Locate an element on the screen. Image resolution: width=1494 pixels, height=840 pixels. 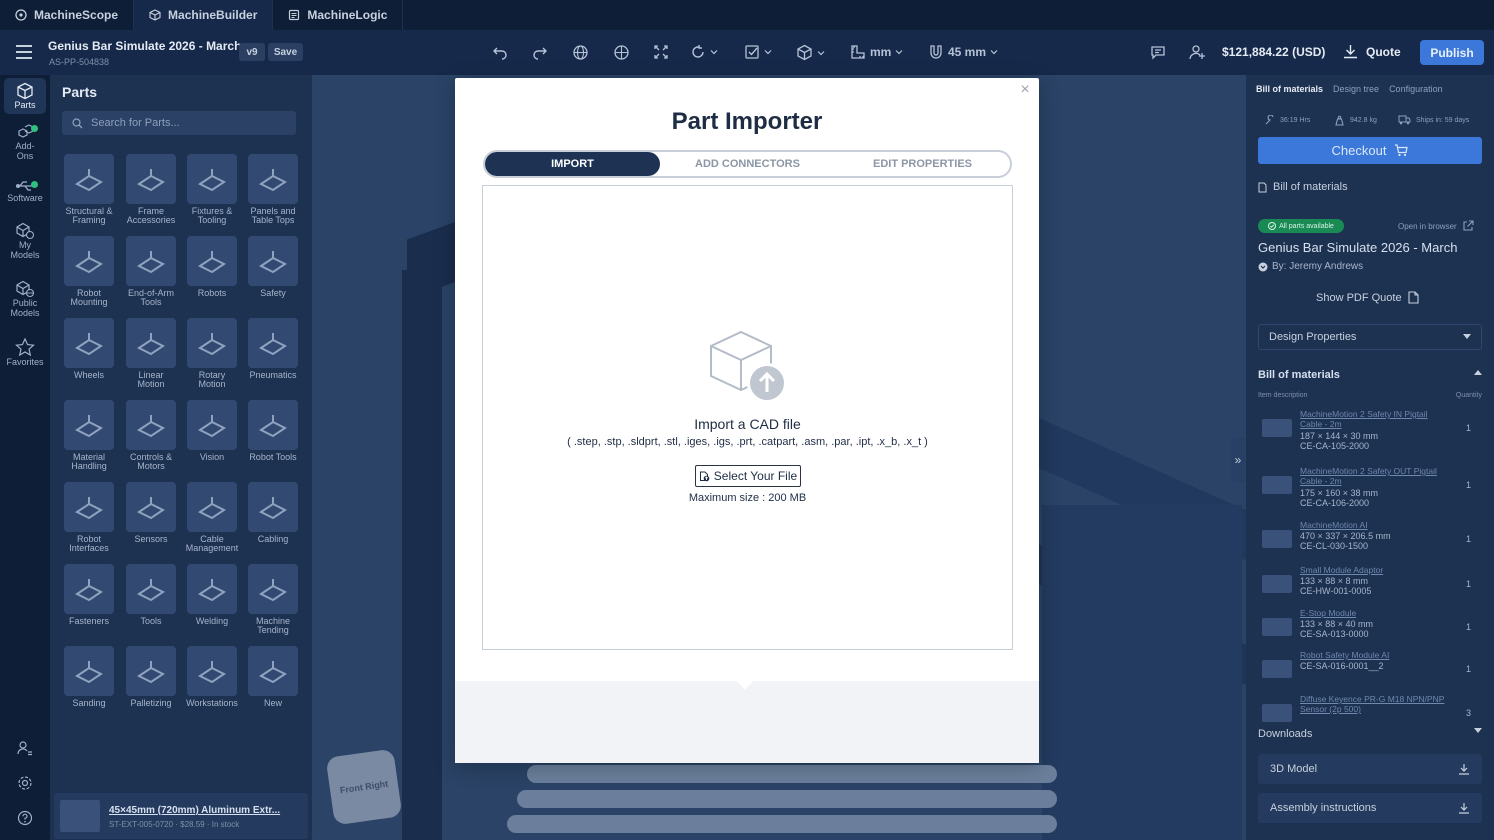
search-input is located at coordinates (186, 123).